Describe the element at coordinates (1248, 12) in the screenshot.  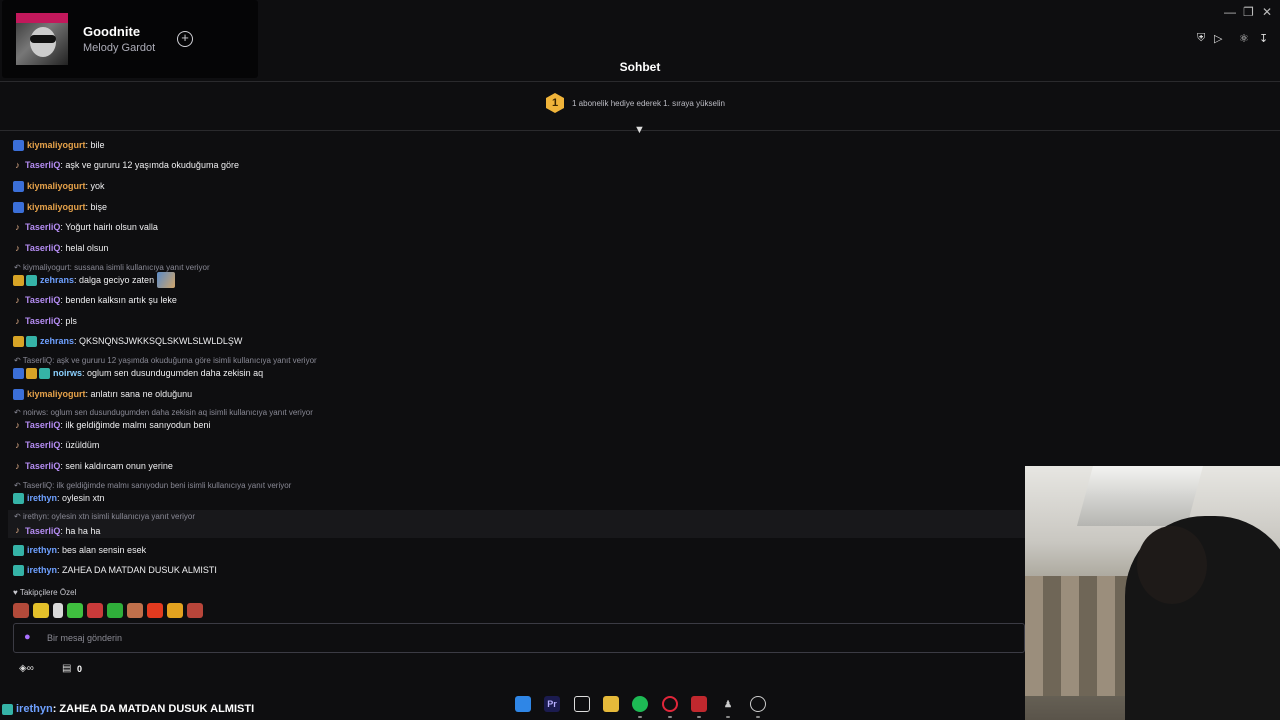
I see `restore-icon: ❐` at that location.